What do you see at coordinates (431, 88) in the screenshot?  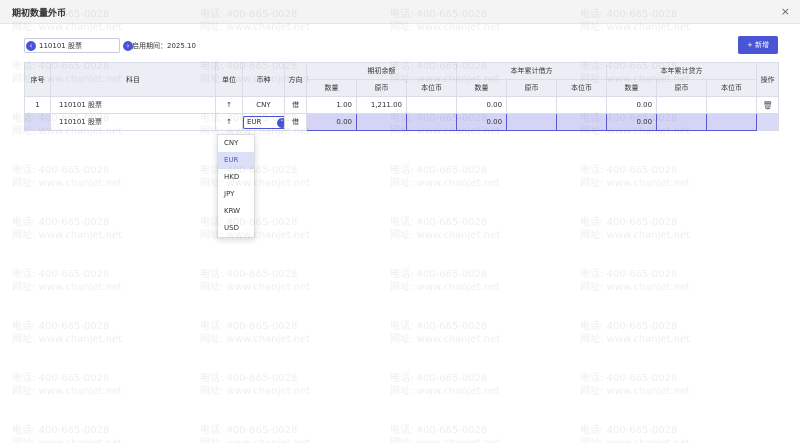 I see `header-opening-local: 本位币` at bounding box center [431, 88].